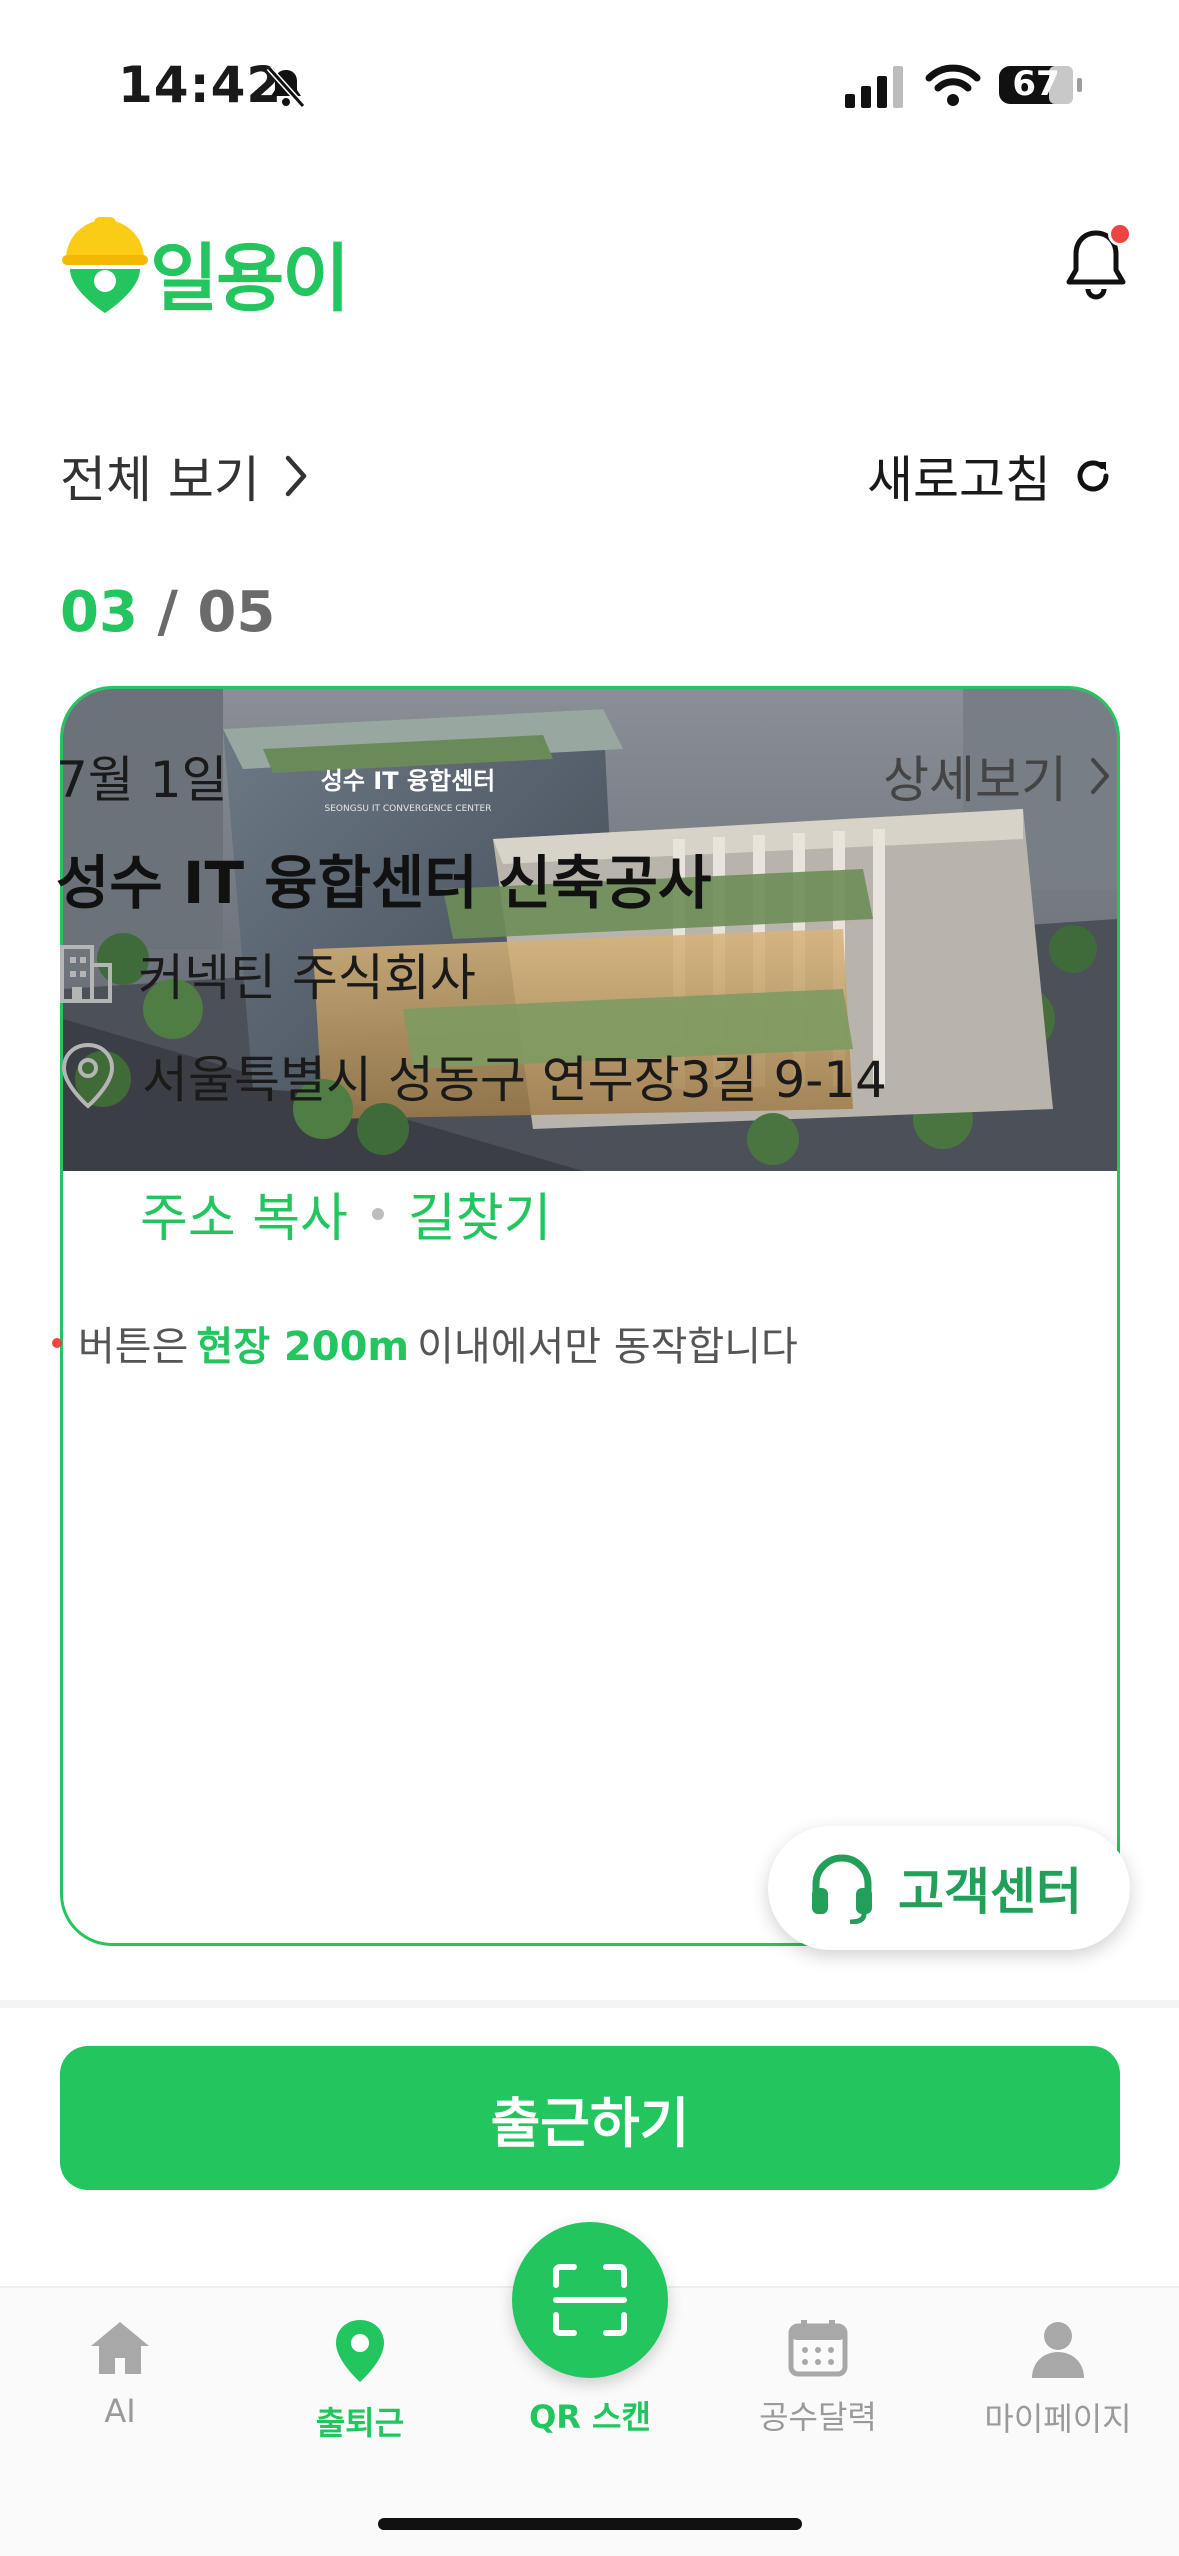 The image size is (1179, 2556). What do you see at coordinates (1093, 476) in the screenshot?
I see `refresh-icon` at bounding box center [1093, 476].